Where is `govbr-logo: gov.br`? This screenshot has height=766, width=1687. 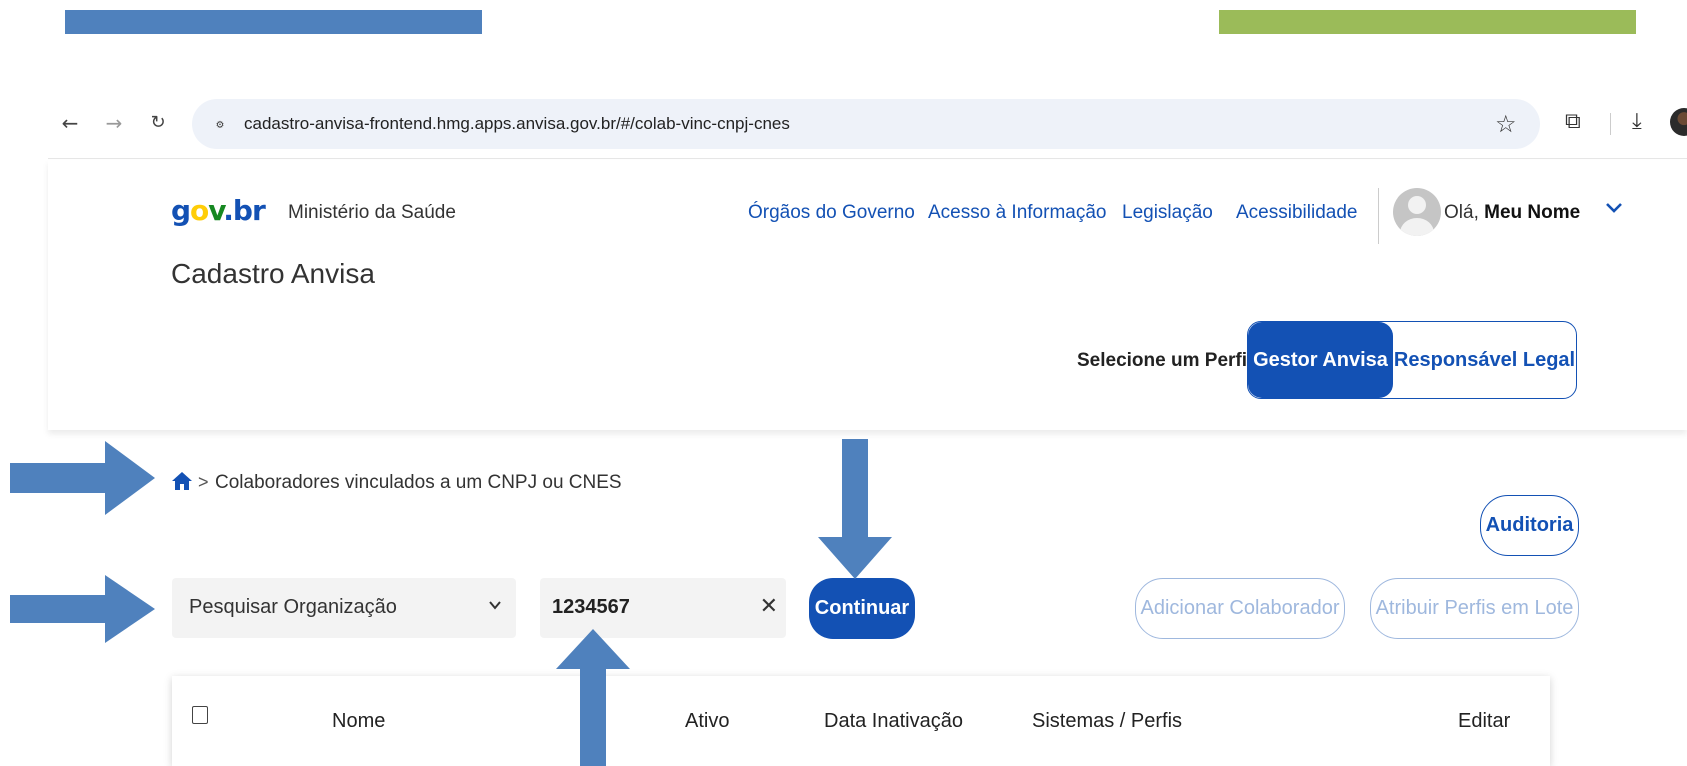
govbr-logo: gov.br is located at coordinates (218, 210).